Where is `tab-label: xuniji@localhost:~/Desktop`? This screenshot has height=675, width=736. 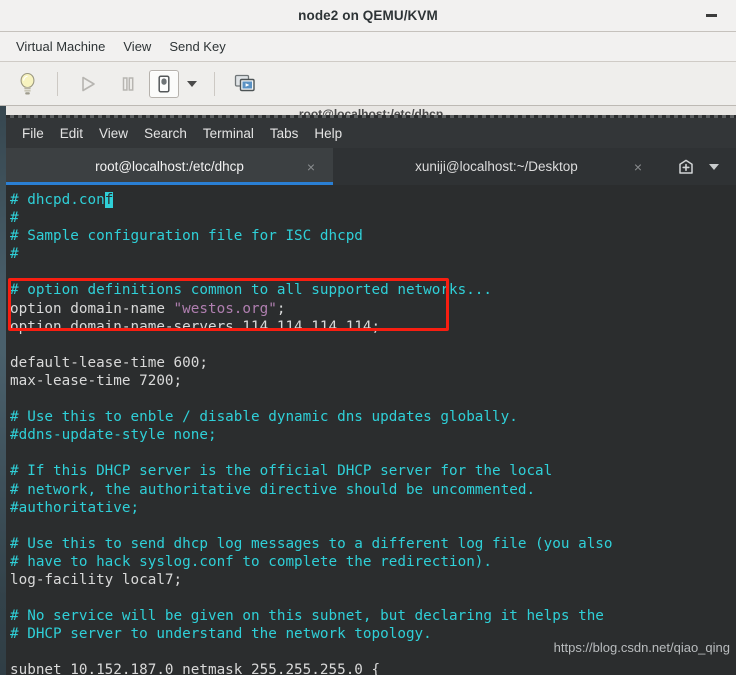 tab-label: xuniji@localhost:~/Desktop is located at coordinates (496, 166).